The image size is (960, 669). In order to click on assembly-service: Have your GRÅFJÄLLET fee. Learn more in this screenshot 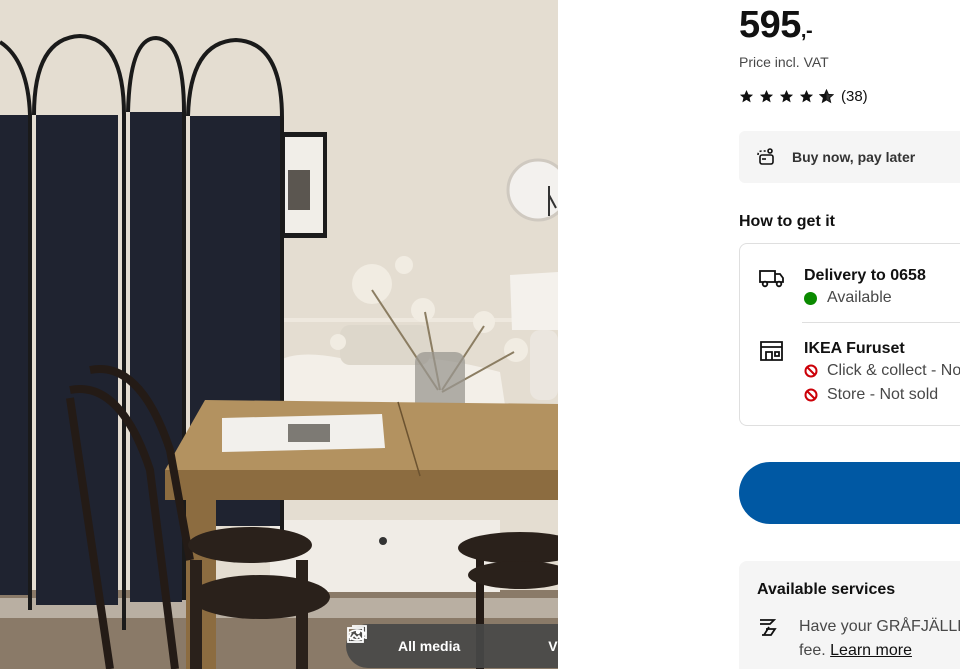, I will do `click(858, 639)`.